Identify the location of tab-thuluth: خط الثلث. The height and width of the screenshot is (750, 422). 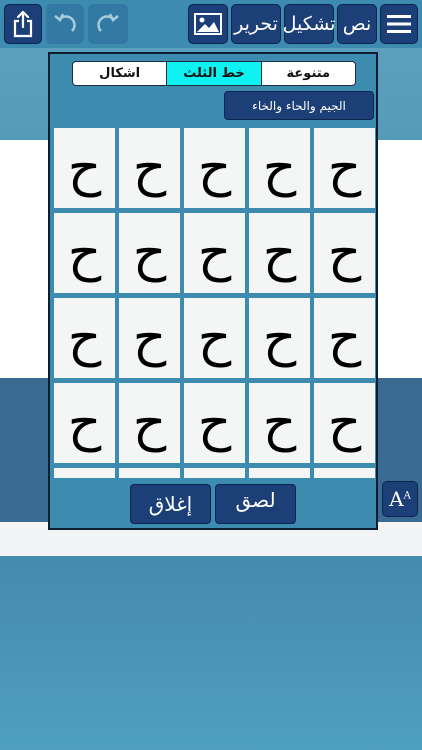
(214, 73).